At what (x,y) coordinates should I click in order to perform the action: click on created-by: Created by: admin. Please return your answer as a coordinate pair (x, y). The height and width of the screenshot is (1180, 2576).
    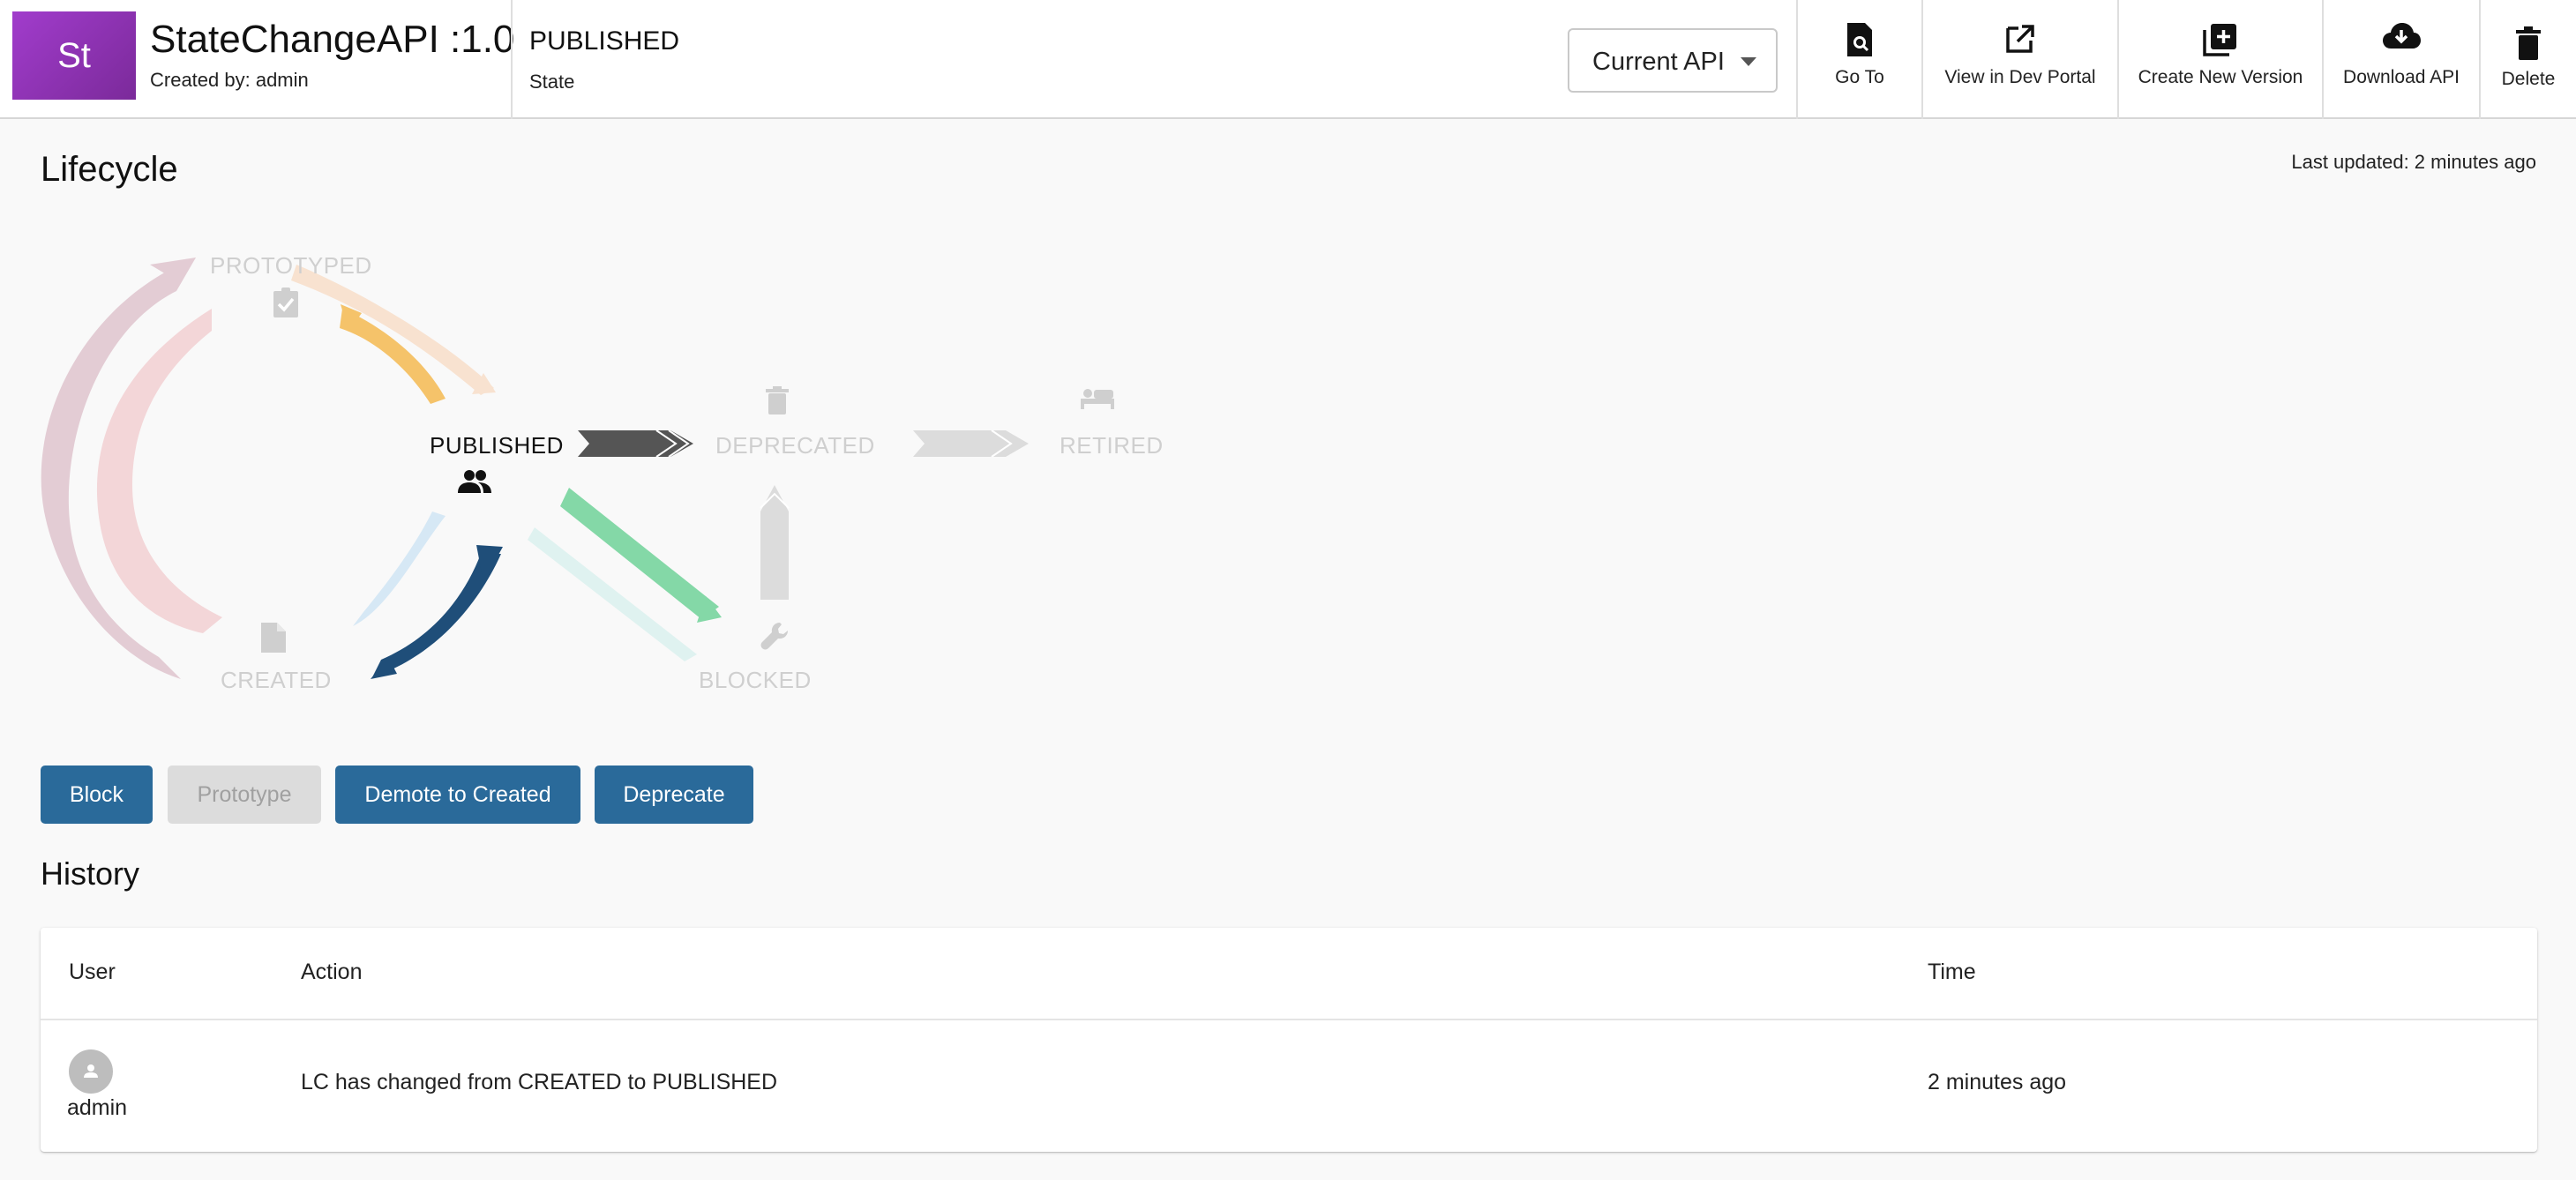
    Looking at the image, I should click on (229, 80).